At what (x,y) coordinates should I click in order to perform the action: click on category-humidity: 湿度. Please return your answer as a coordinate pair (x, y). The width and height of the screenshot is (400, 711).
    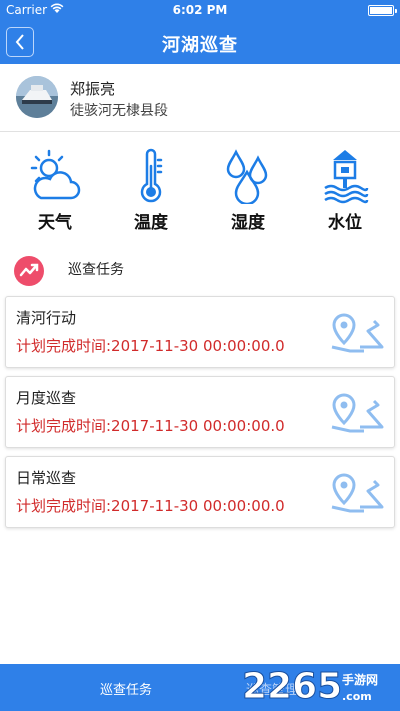
    Looking at the image, I should click on (248, 190).